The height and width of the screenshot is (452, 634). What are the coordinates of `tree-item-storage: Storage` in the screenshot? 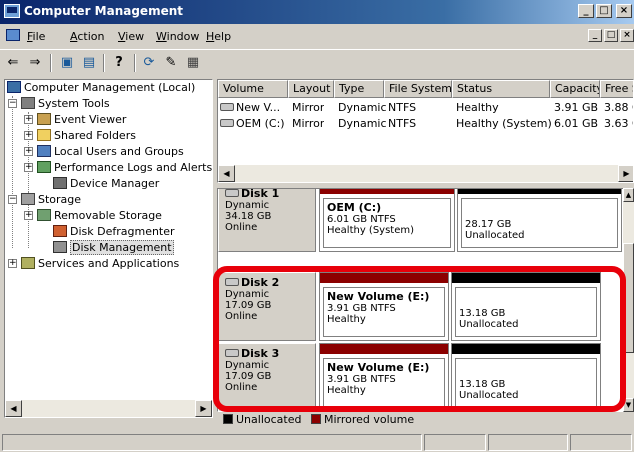 It's located at (51, 200).